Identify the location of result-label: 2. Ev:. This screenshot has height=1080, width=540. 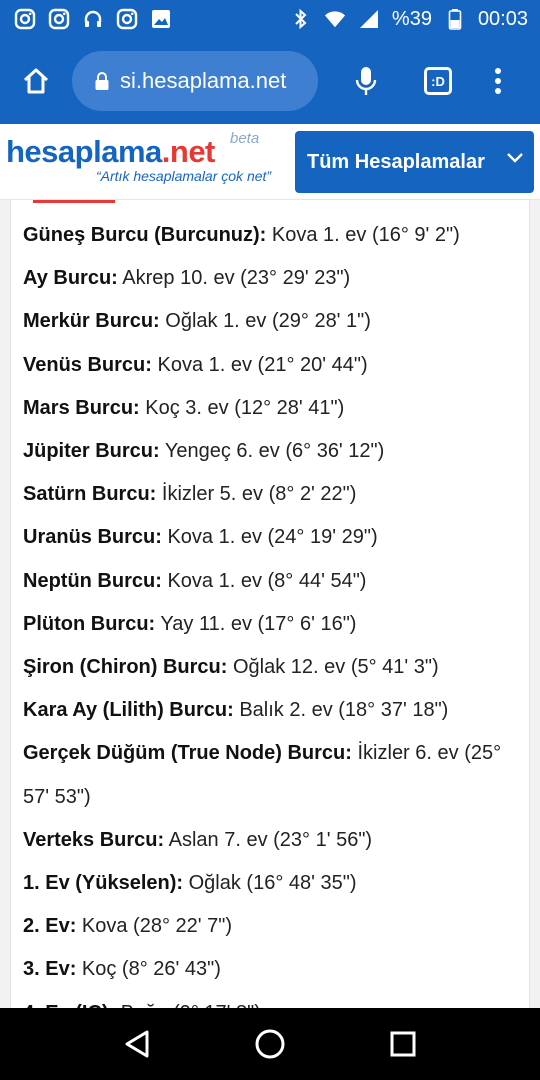
(50, 926).